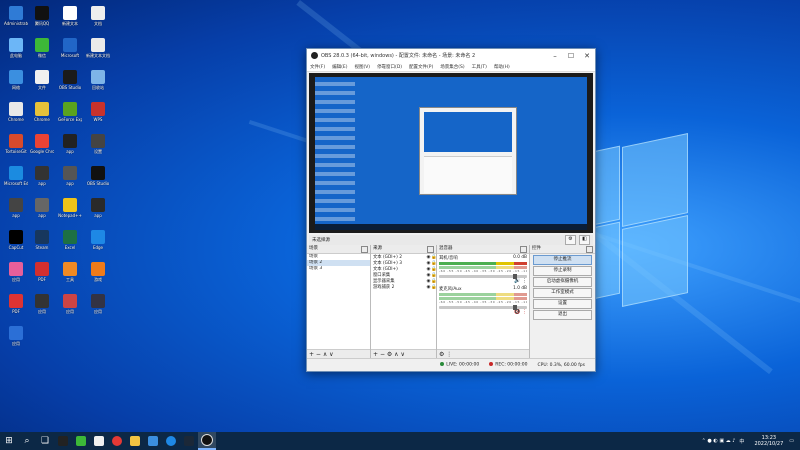  Describe the element at coordinates (98, 80) in the screenshot. I see `desktop-icon: 回收站` at that location.